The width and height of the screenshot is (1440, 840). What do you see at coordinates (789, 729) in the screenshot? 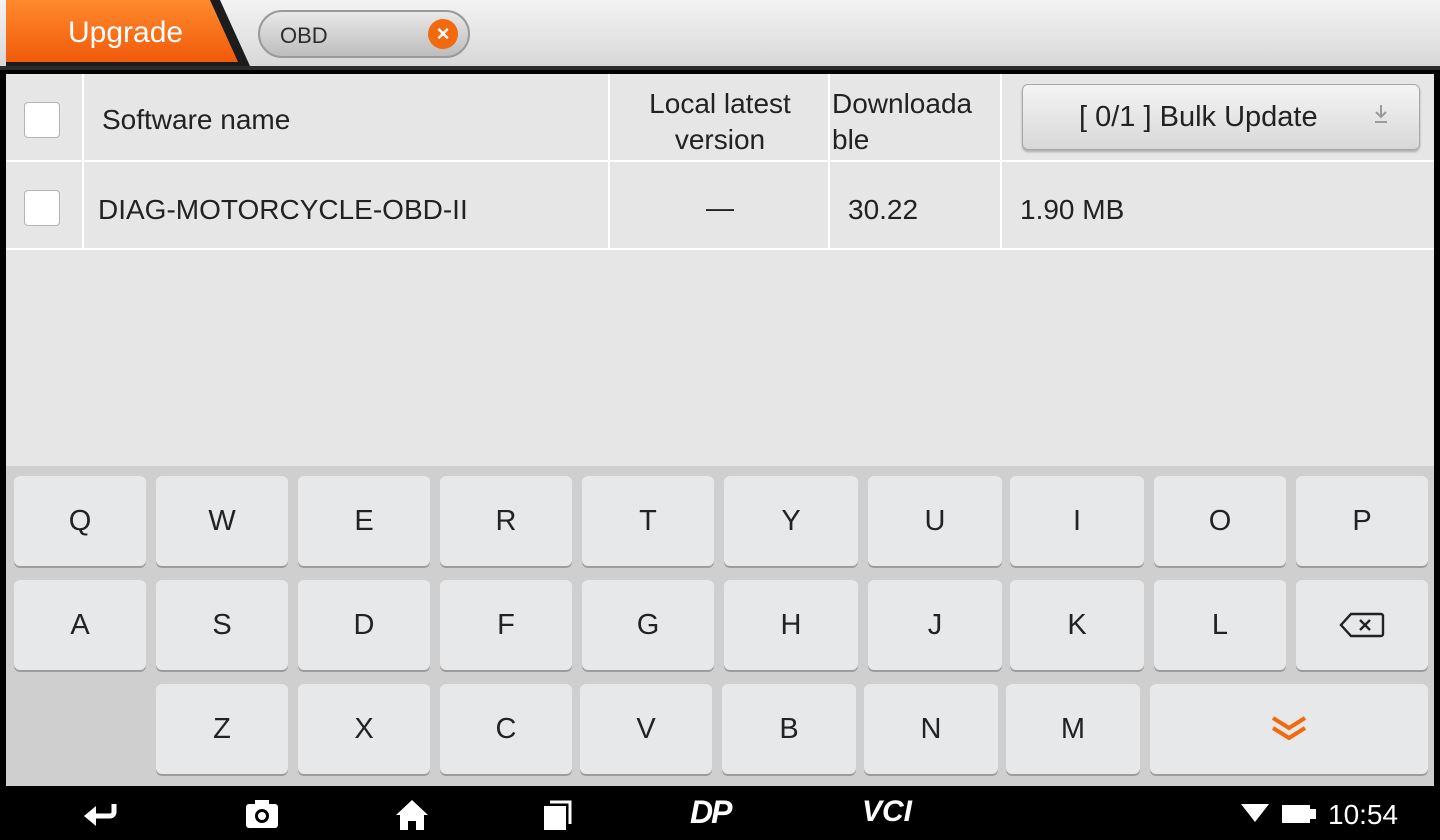
I see `key-b: B` at bounding box center [789, 729].